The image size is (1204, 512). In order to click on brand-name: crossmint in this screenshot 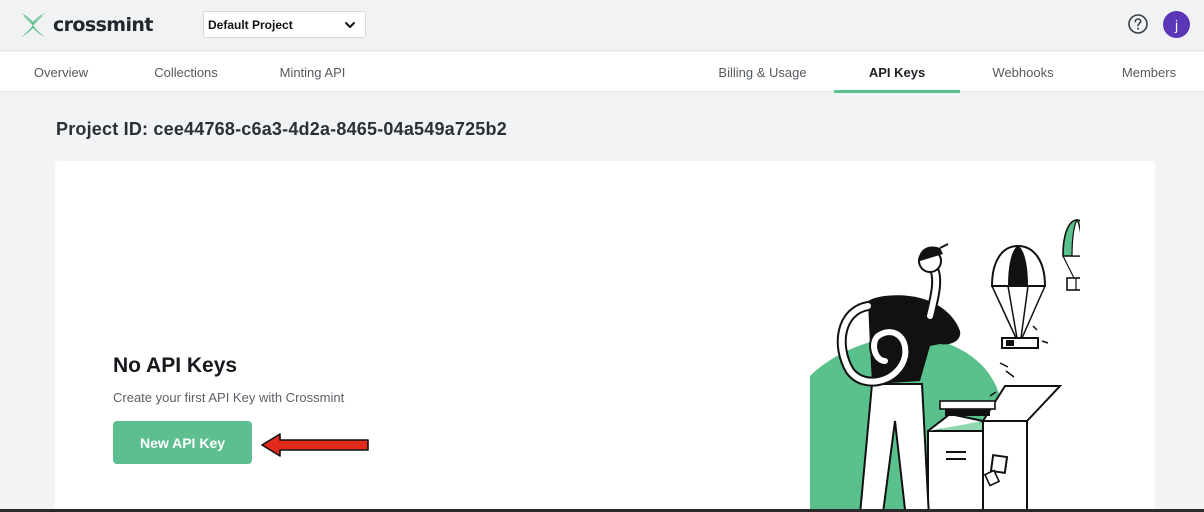, I will do `click(103, 25)`.